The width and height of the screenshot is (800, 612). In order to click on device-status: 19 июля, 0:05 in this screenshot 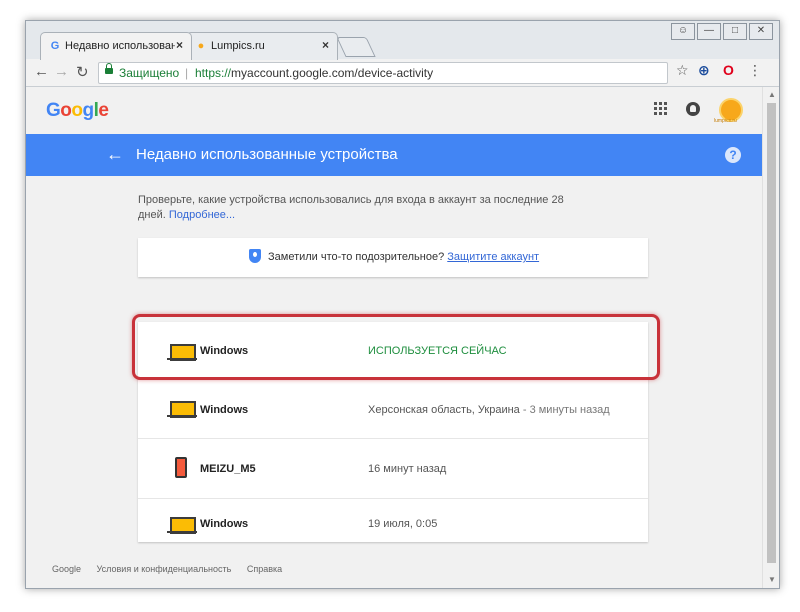, I will do `click(403, 524)`.